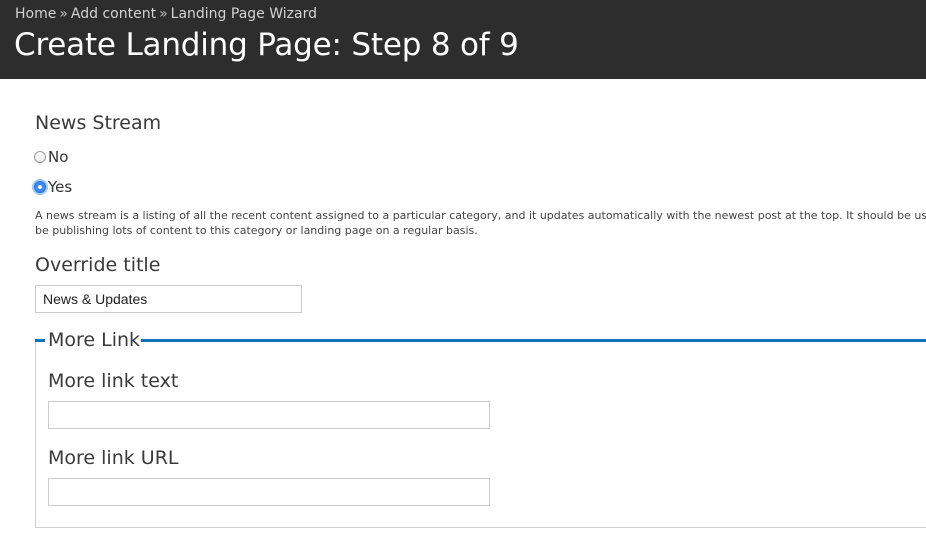  I want to click on radio-no, so click(40, 157).